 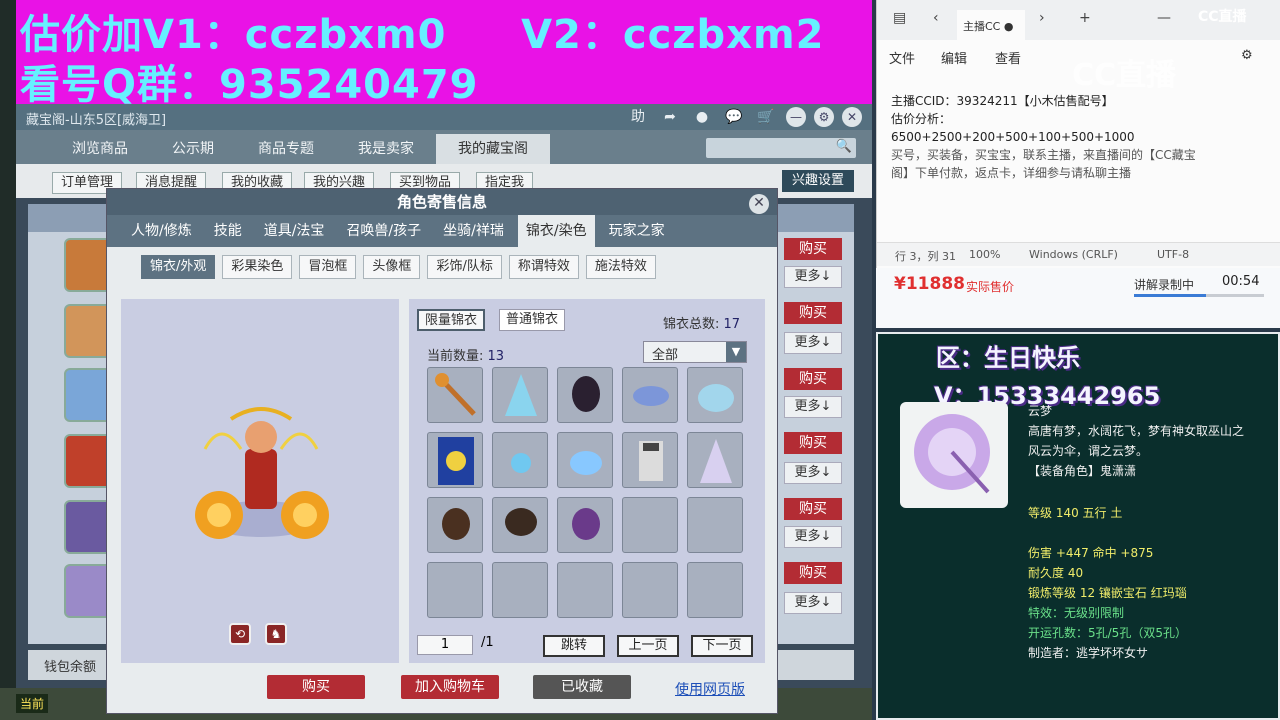 I want to click on help-button: 助, so click(x=638, y=117).